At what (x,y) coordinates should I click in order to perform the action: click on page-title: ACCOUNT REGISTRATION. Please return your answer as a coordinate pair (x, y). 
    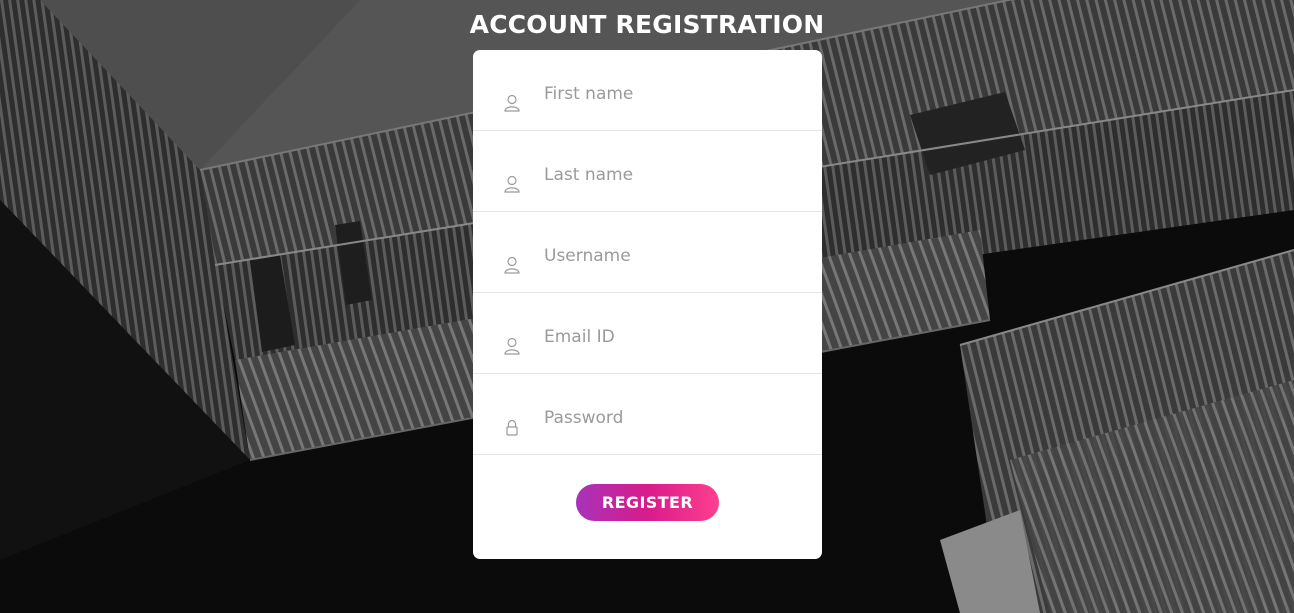
    Looking at the image, I should click on (647, 24).